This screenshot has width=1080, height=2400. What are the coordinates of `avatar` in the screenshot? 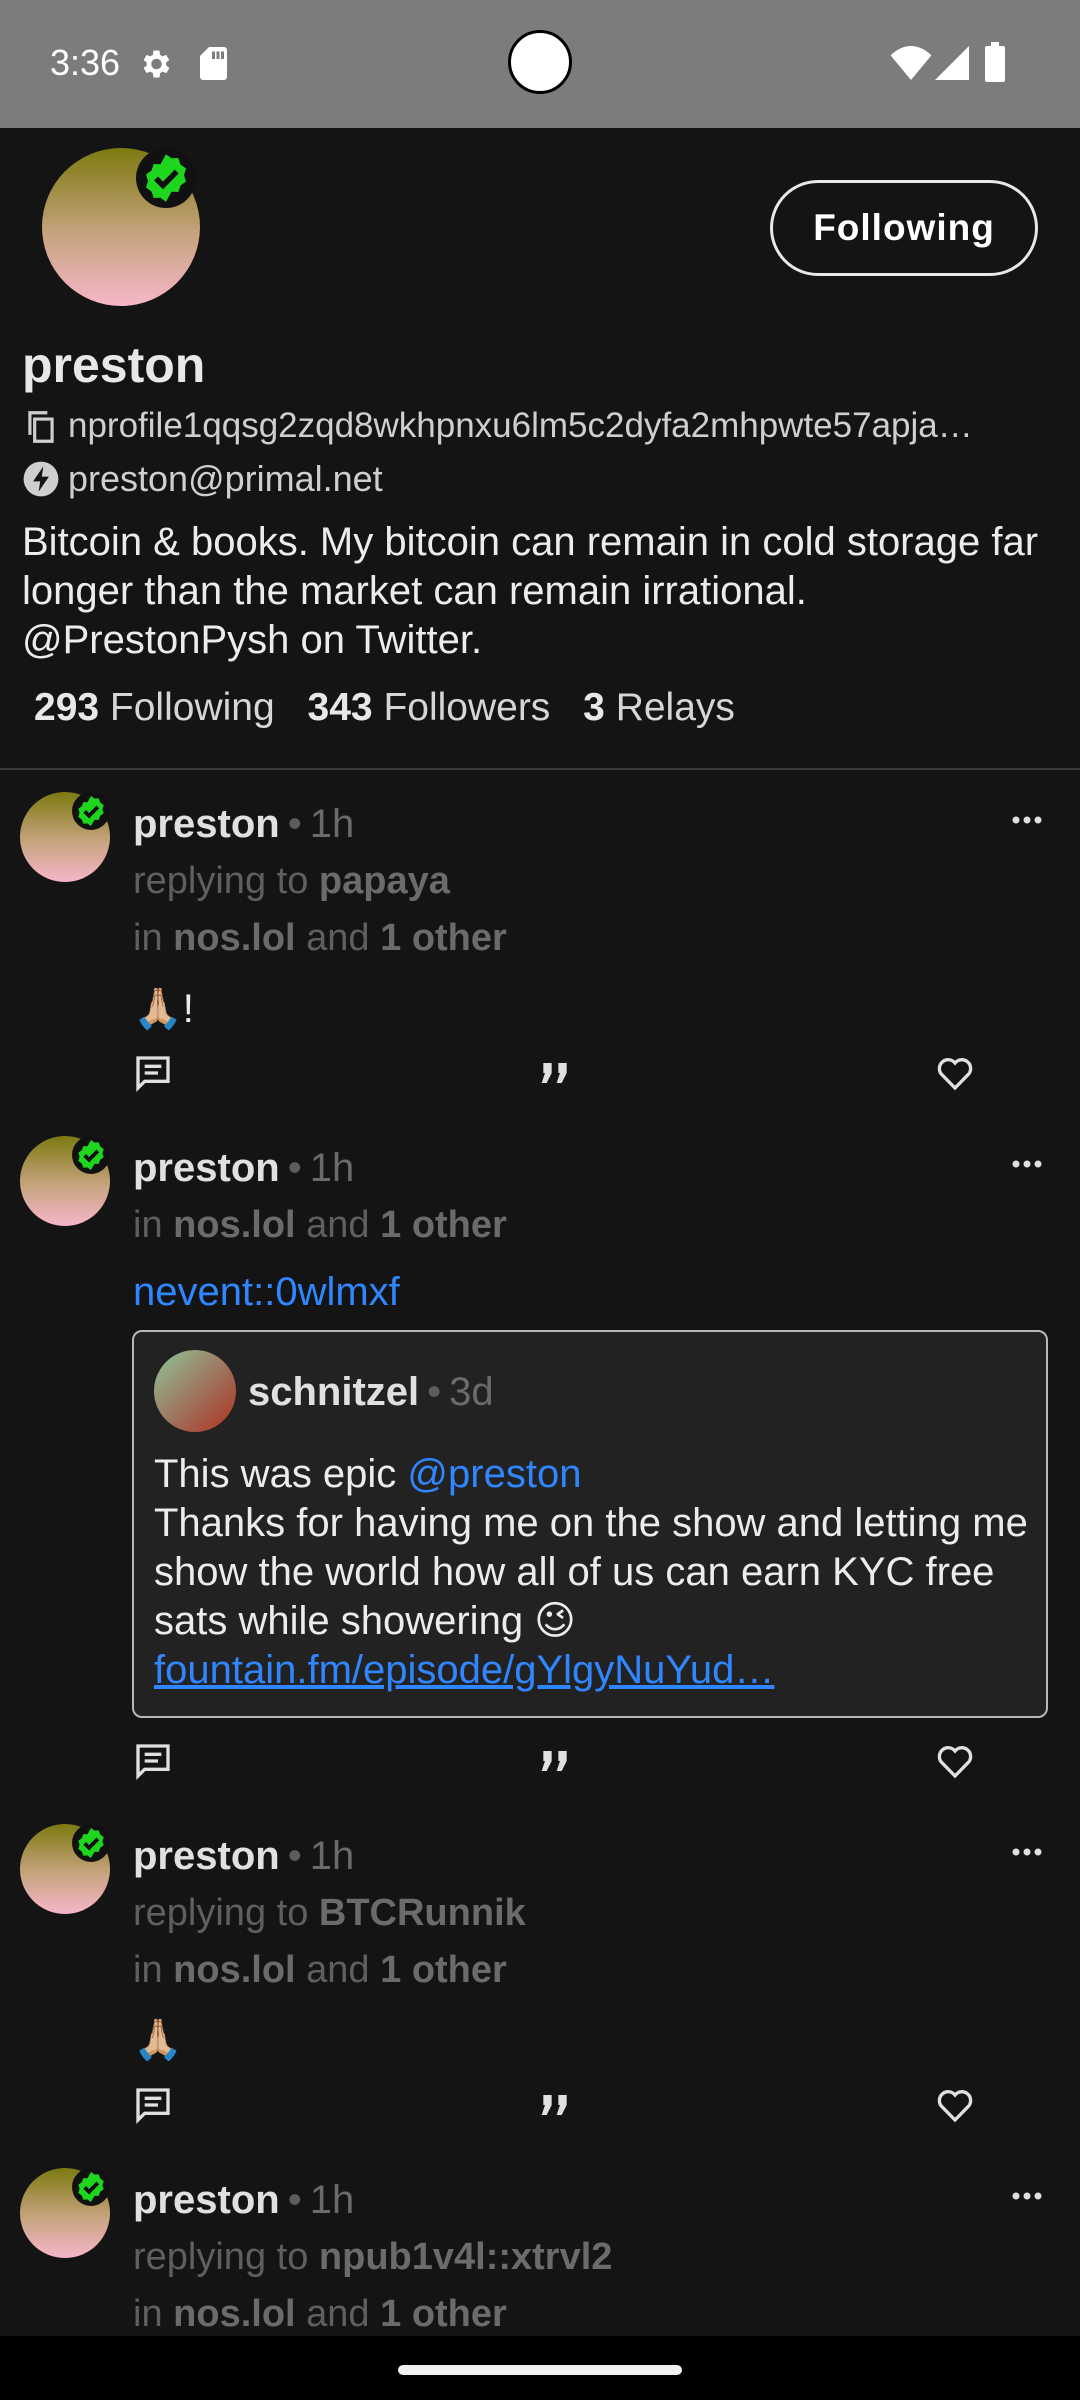 It's located at (195, 1391).